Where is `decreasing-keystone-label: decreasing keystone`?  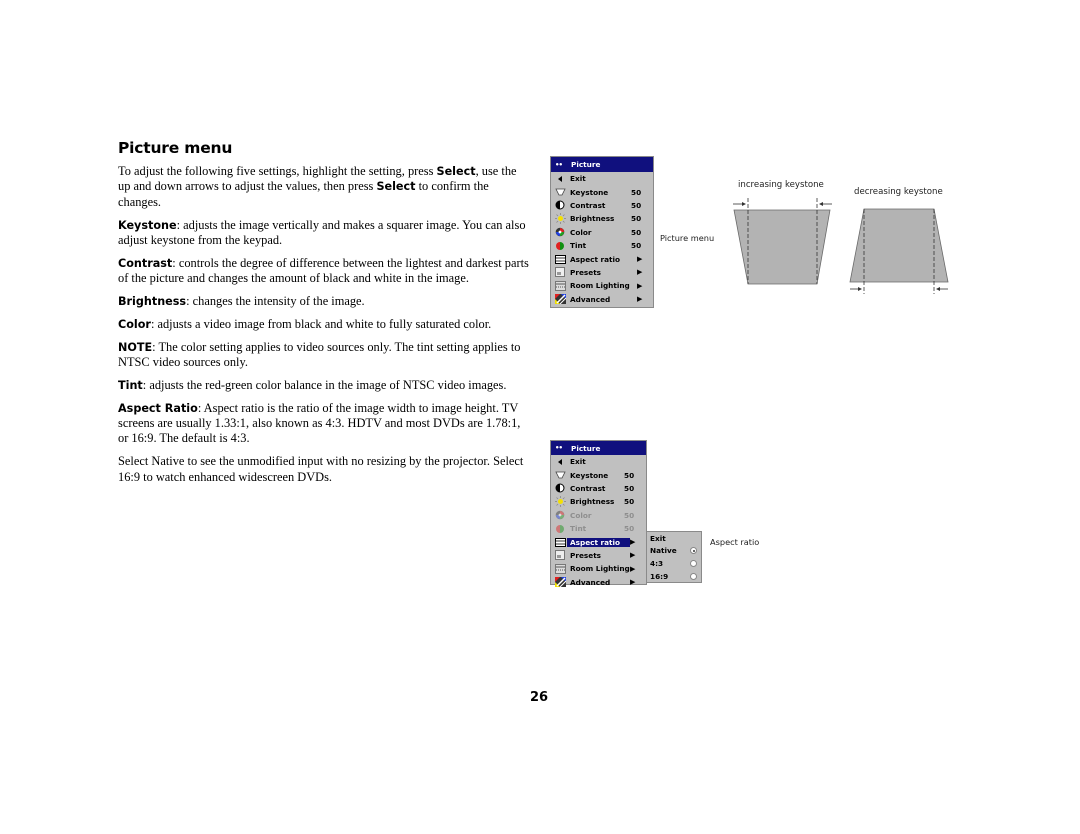 decreasing-keystone-label: decreasing keystone is located at coordinates (898, 192).